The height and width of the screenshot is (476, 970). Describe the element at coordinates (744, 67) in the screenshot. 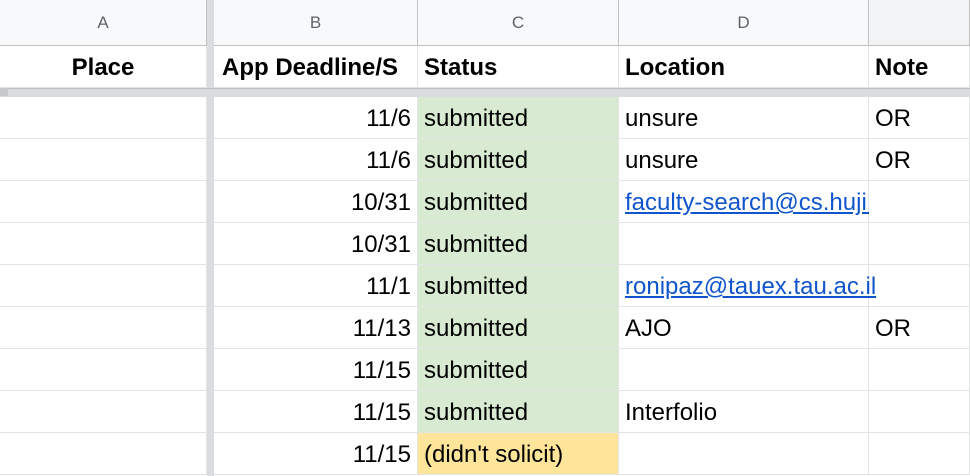

I see `header-location: Location` at that location.